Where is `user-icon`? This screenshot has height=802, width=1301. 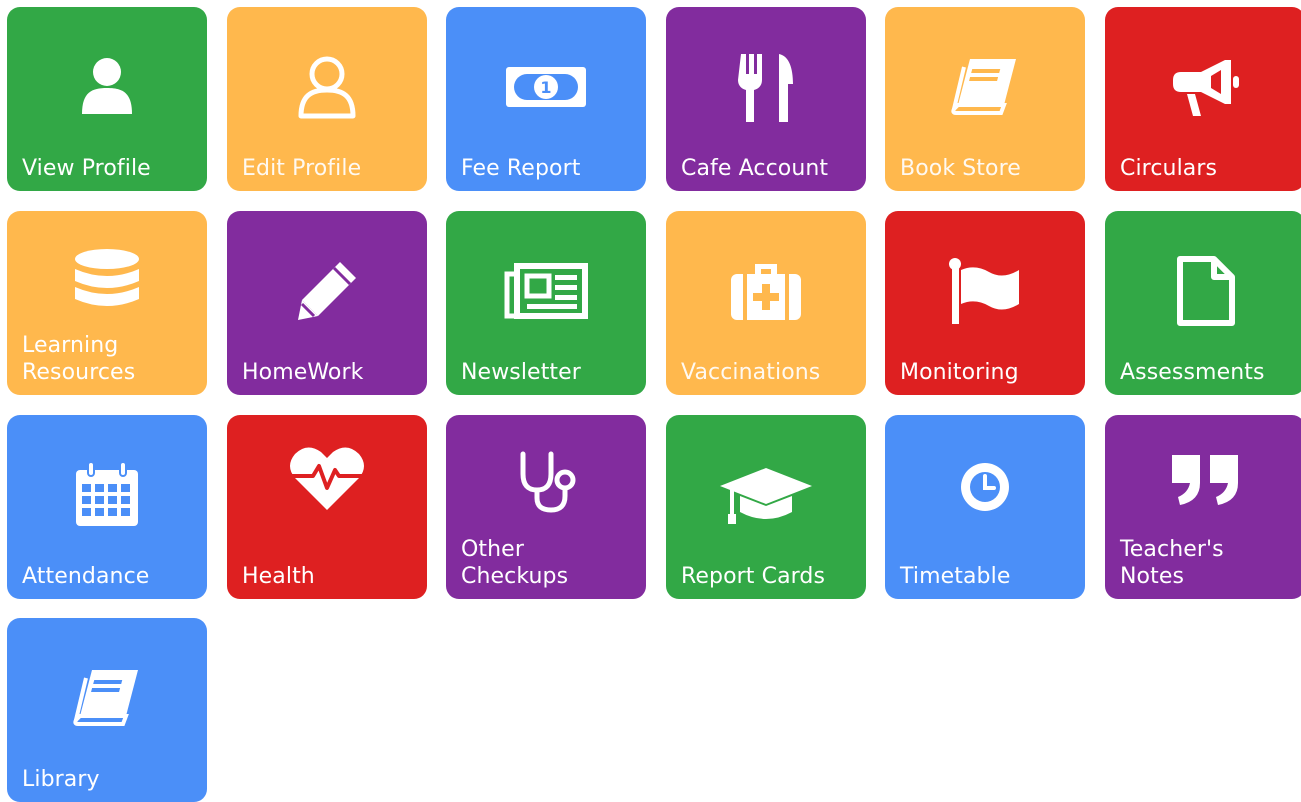
user-icon is located at coordinates (107, 87).